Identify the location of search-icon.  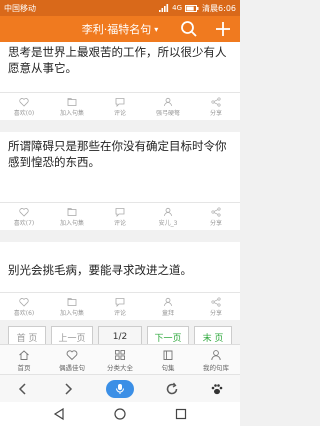
(189, 29).